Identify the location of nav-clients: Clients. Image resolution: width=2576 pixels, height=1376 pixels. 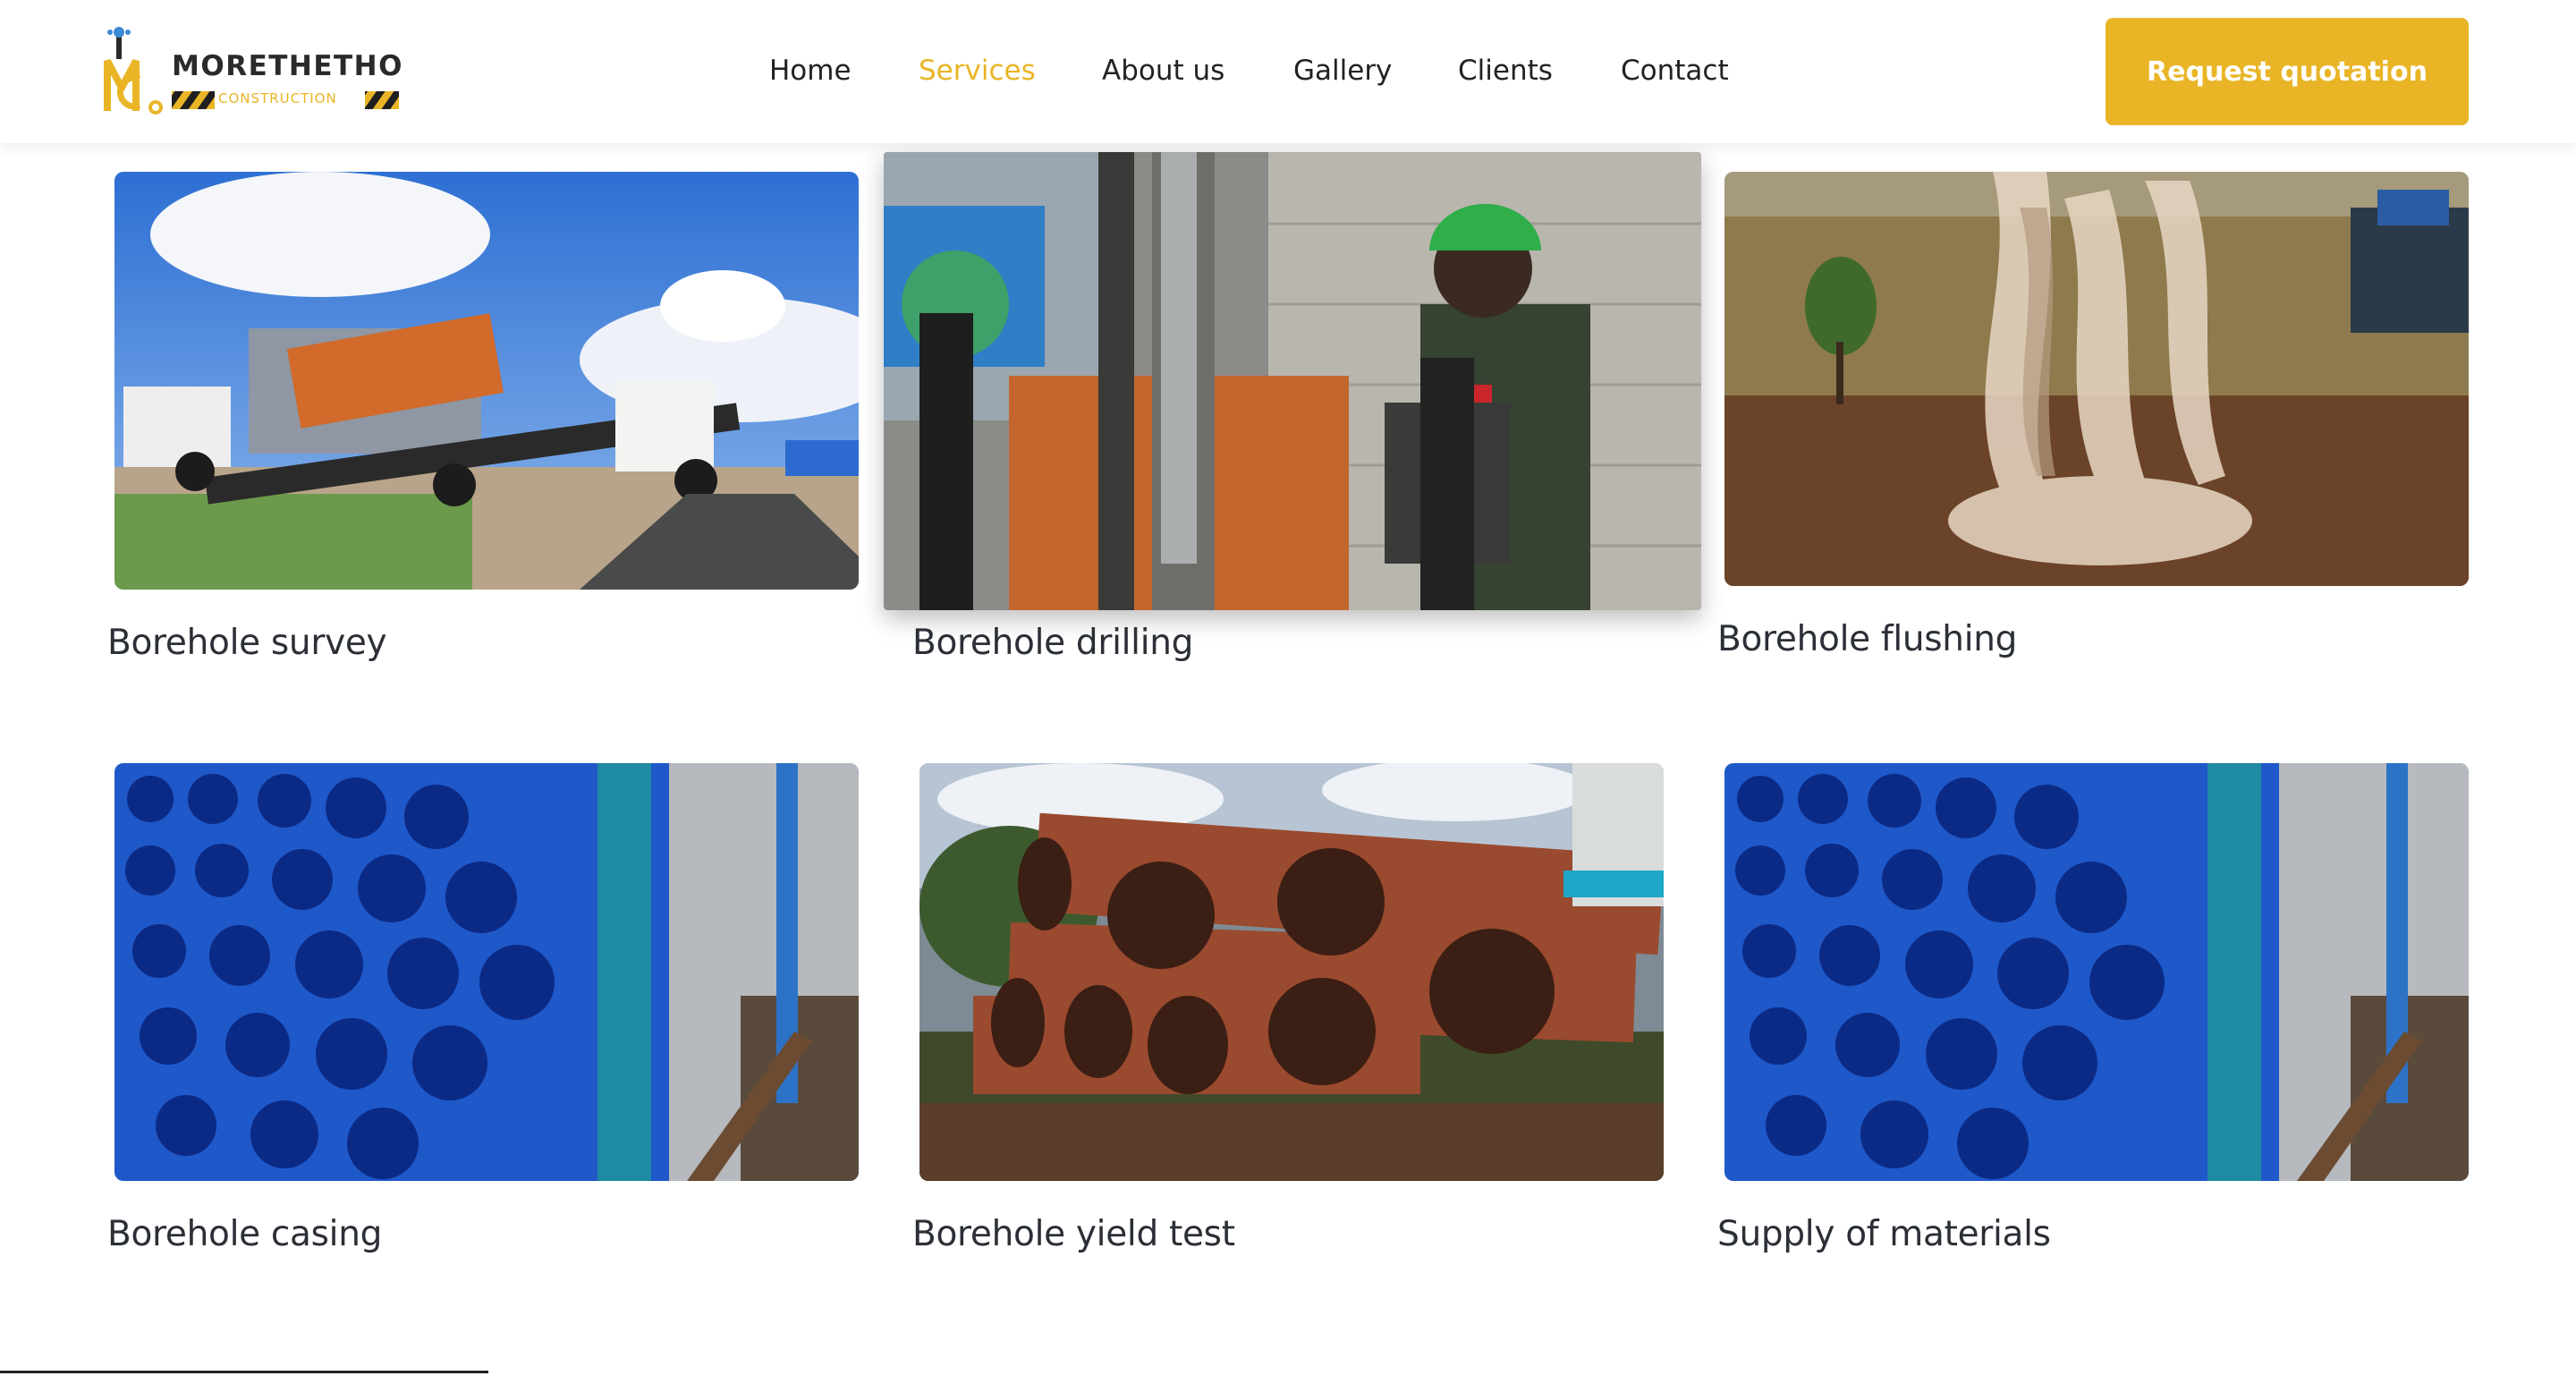
(1505, 71).